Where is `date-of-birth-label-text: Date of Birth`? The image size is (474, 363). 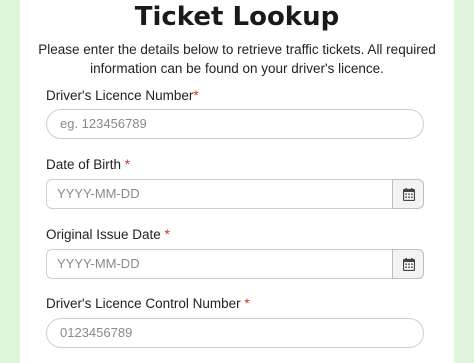 date-of-birth-label-text: Date of Birth is located at coordinates (85, 164).